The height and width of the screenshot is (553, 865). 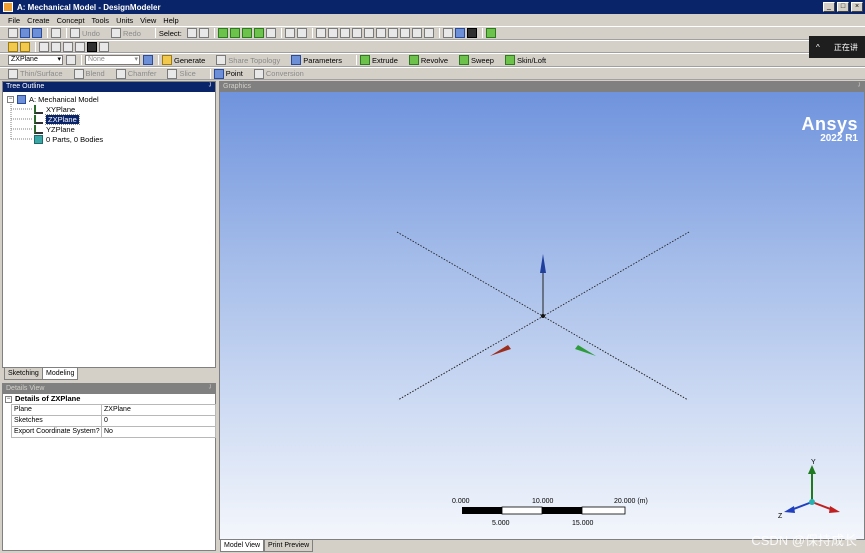 I want to click on new-plane-icon, so click(x=71, y=60).